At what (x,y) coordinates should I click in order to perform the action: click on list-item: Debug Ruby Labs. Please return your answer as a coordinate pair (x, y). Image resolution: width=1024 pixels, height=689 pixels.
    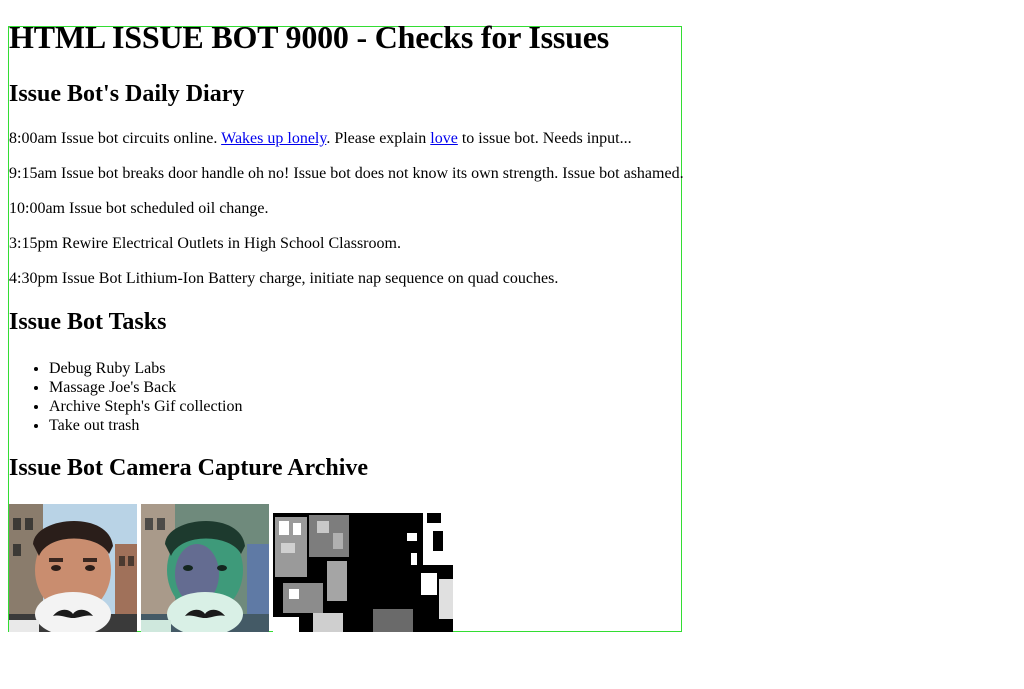
    Looking at the image, I should click on (146, 368).